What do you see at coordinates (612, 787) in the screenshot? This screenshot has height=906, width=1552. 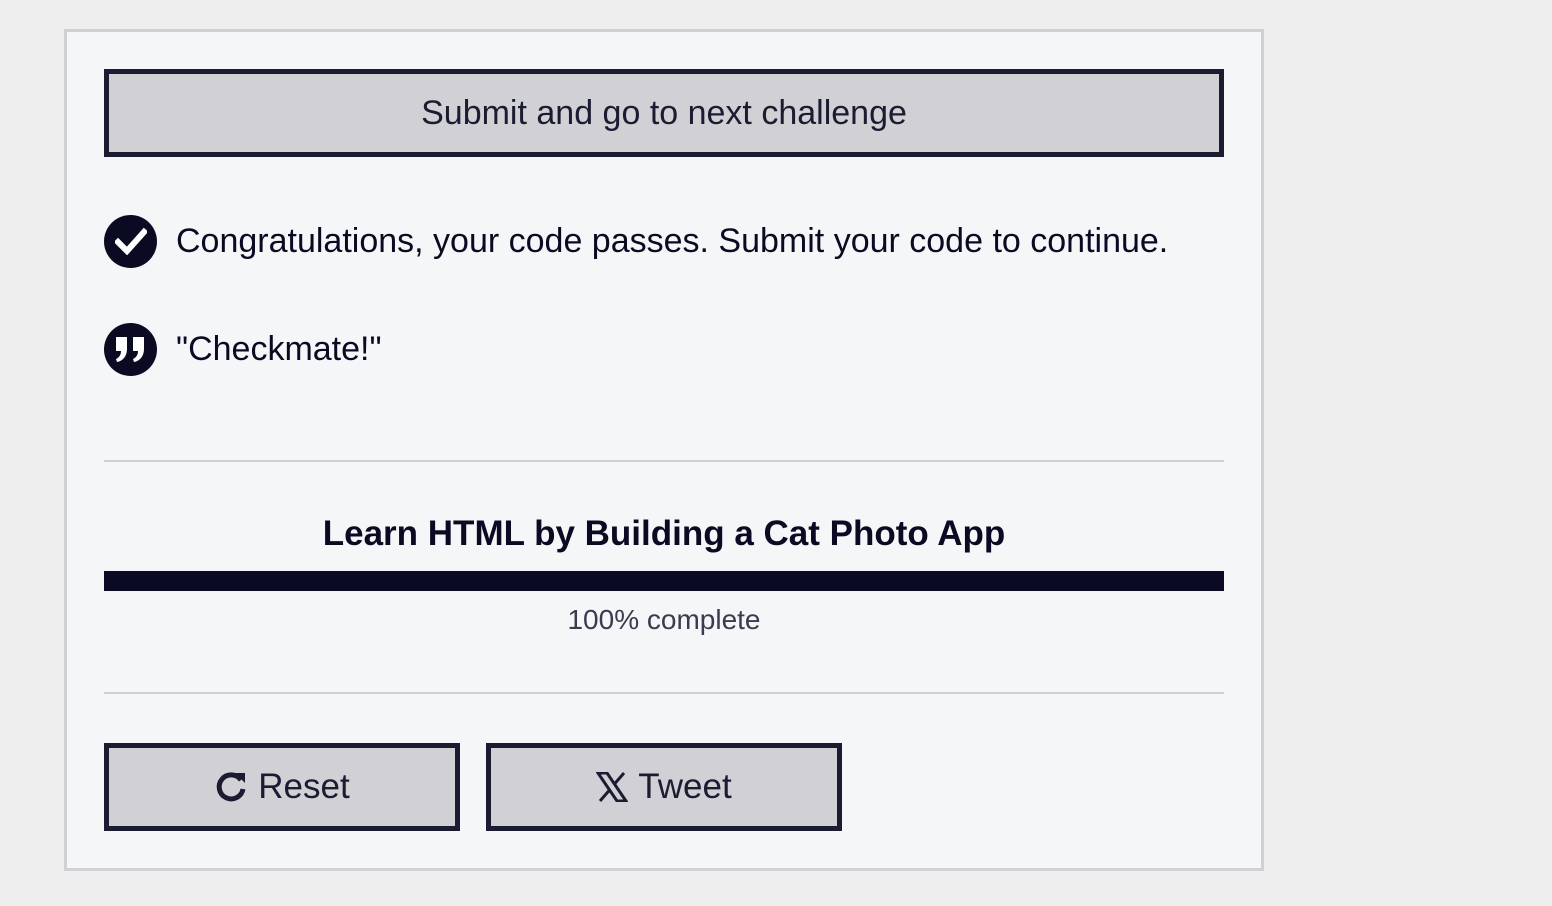 I see `x-logo-icon` at bounding box center [612, 787].